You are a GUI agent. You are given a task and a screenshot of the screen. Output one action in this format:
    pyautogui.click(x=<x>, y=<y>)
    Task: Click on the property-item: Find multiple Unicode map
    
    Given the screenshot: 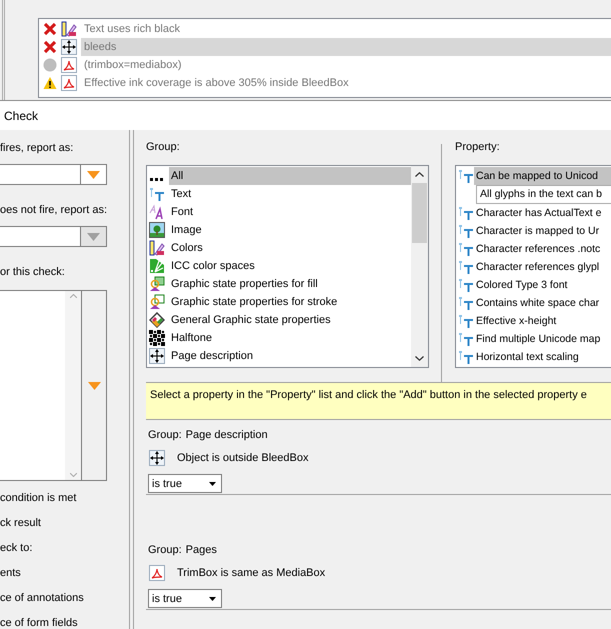 What is the action you would take?
    pyautogui.click(x=542, y=339)
    